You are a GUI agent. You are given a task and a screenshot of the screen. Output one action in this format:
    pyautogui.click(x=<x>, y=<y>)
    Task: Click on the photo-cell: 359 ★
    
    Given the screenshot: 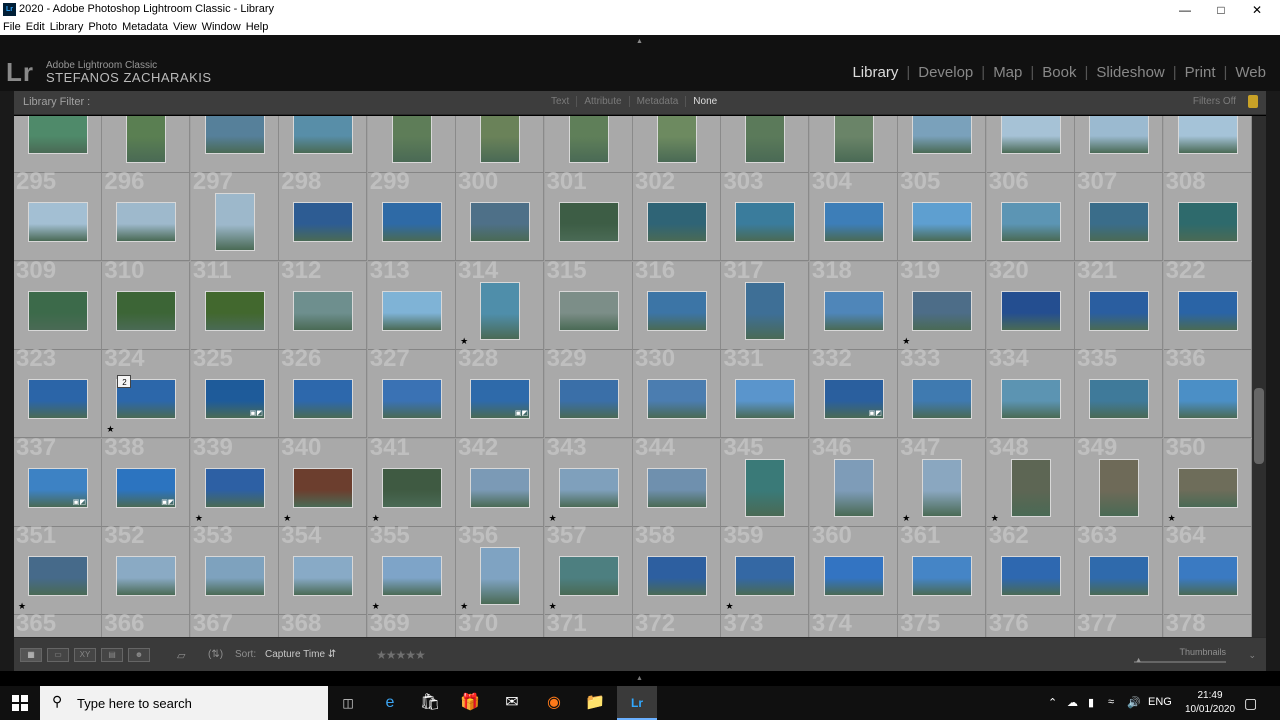 What is the action you would take?
    pyautogui.click(x=765, y=568)
    